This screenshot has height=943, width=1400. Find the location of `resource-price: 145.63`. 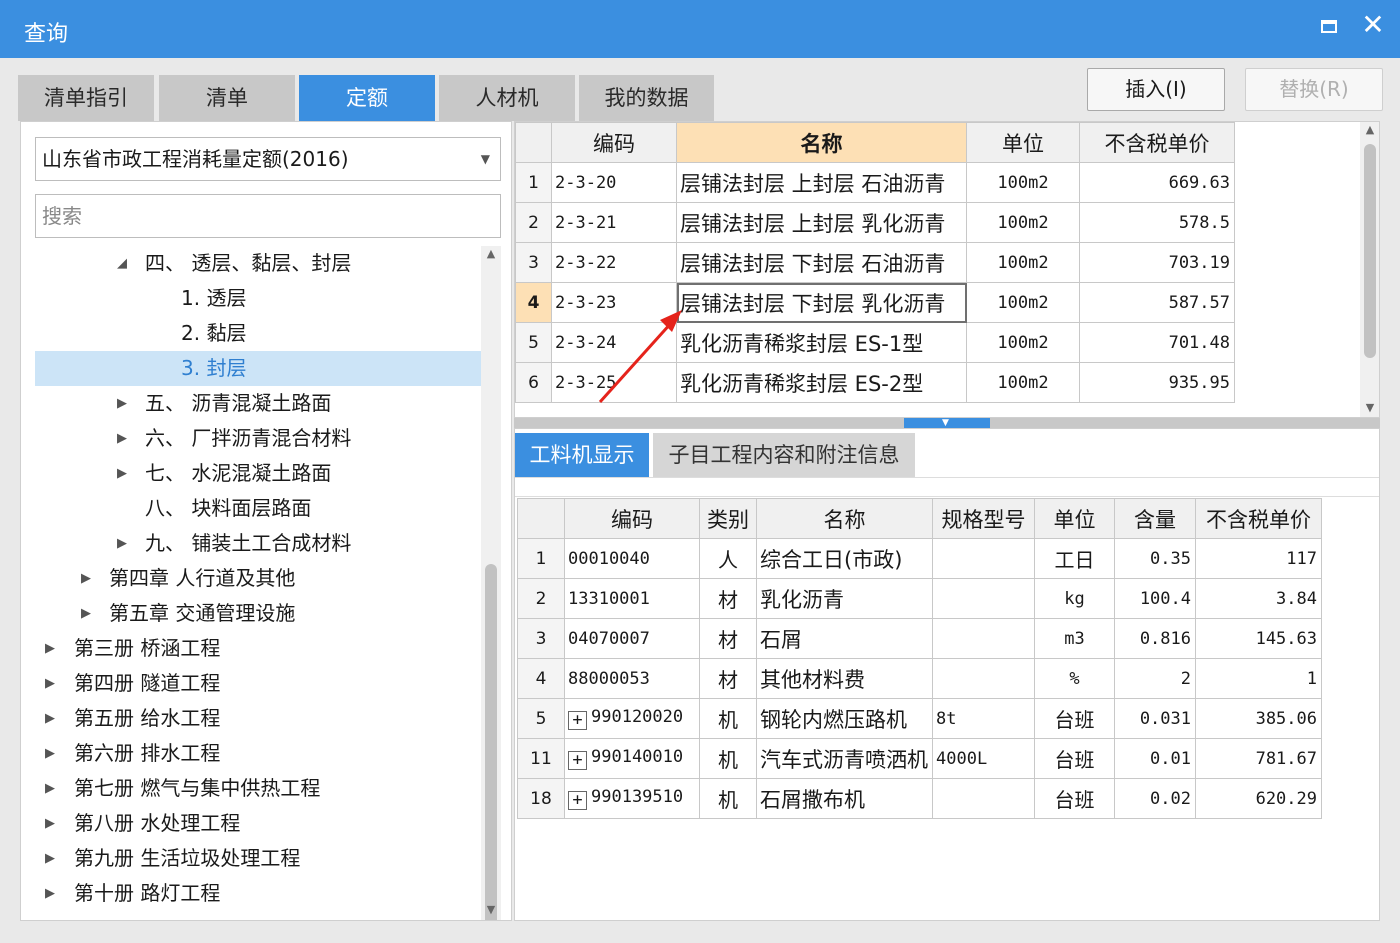

resource-price: 145.63 is located at coordinates (1258, 638).